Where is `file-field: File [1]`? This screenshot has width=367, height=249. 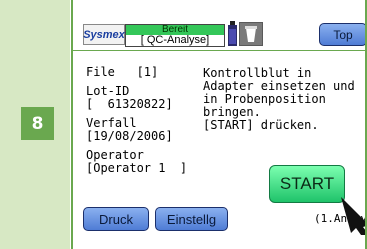 file-field: File [1] is located at coordinates (122, 72).